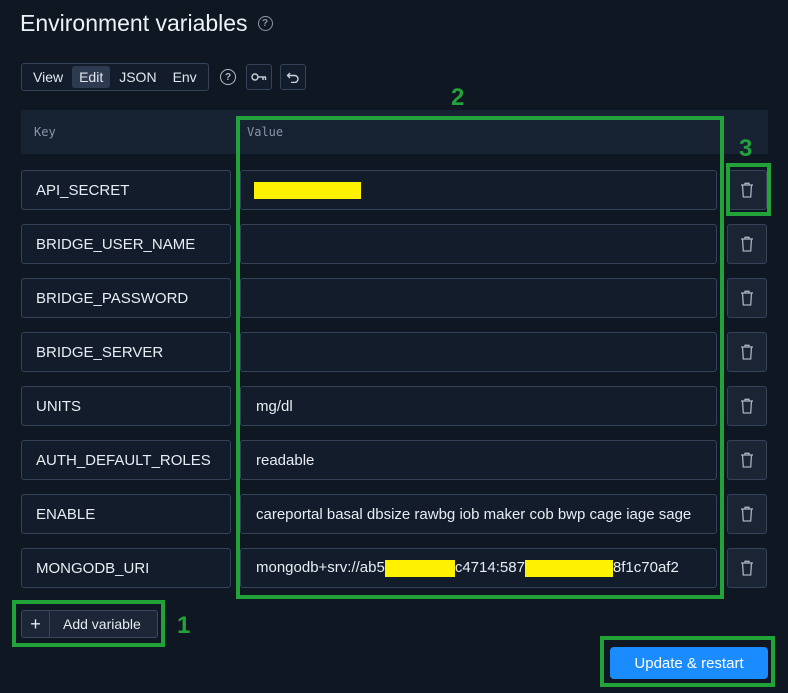 The height and width of the screenshot is (693, 788). Describe the element at coordinates (126, 298) in the screenshot. I see `key-input: BRIDGE_PASSWORD` at that location.